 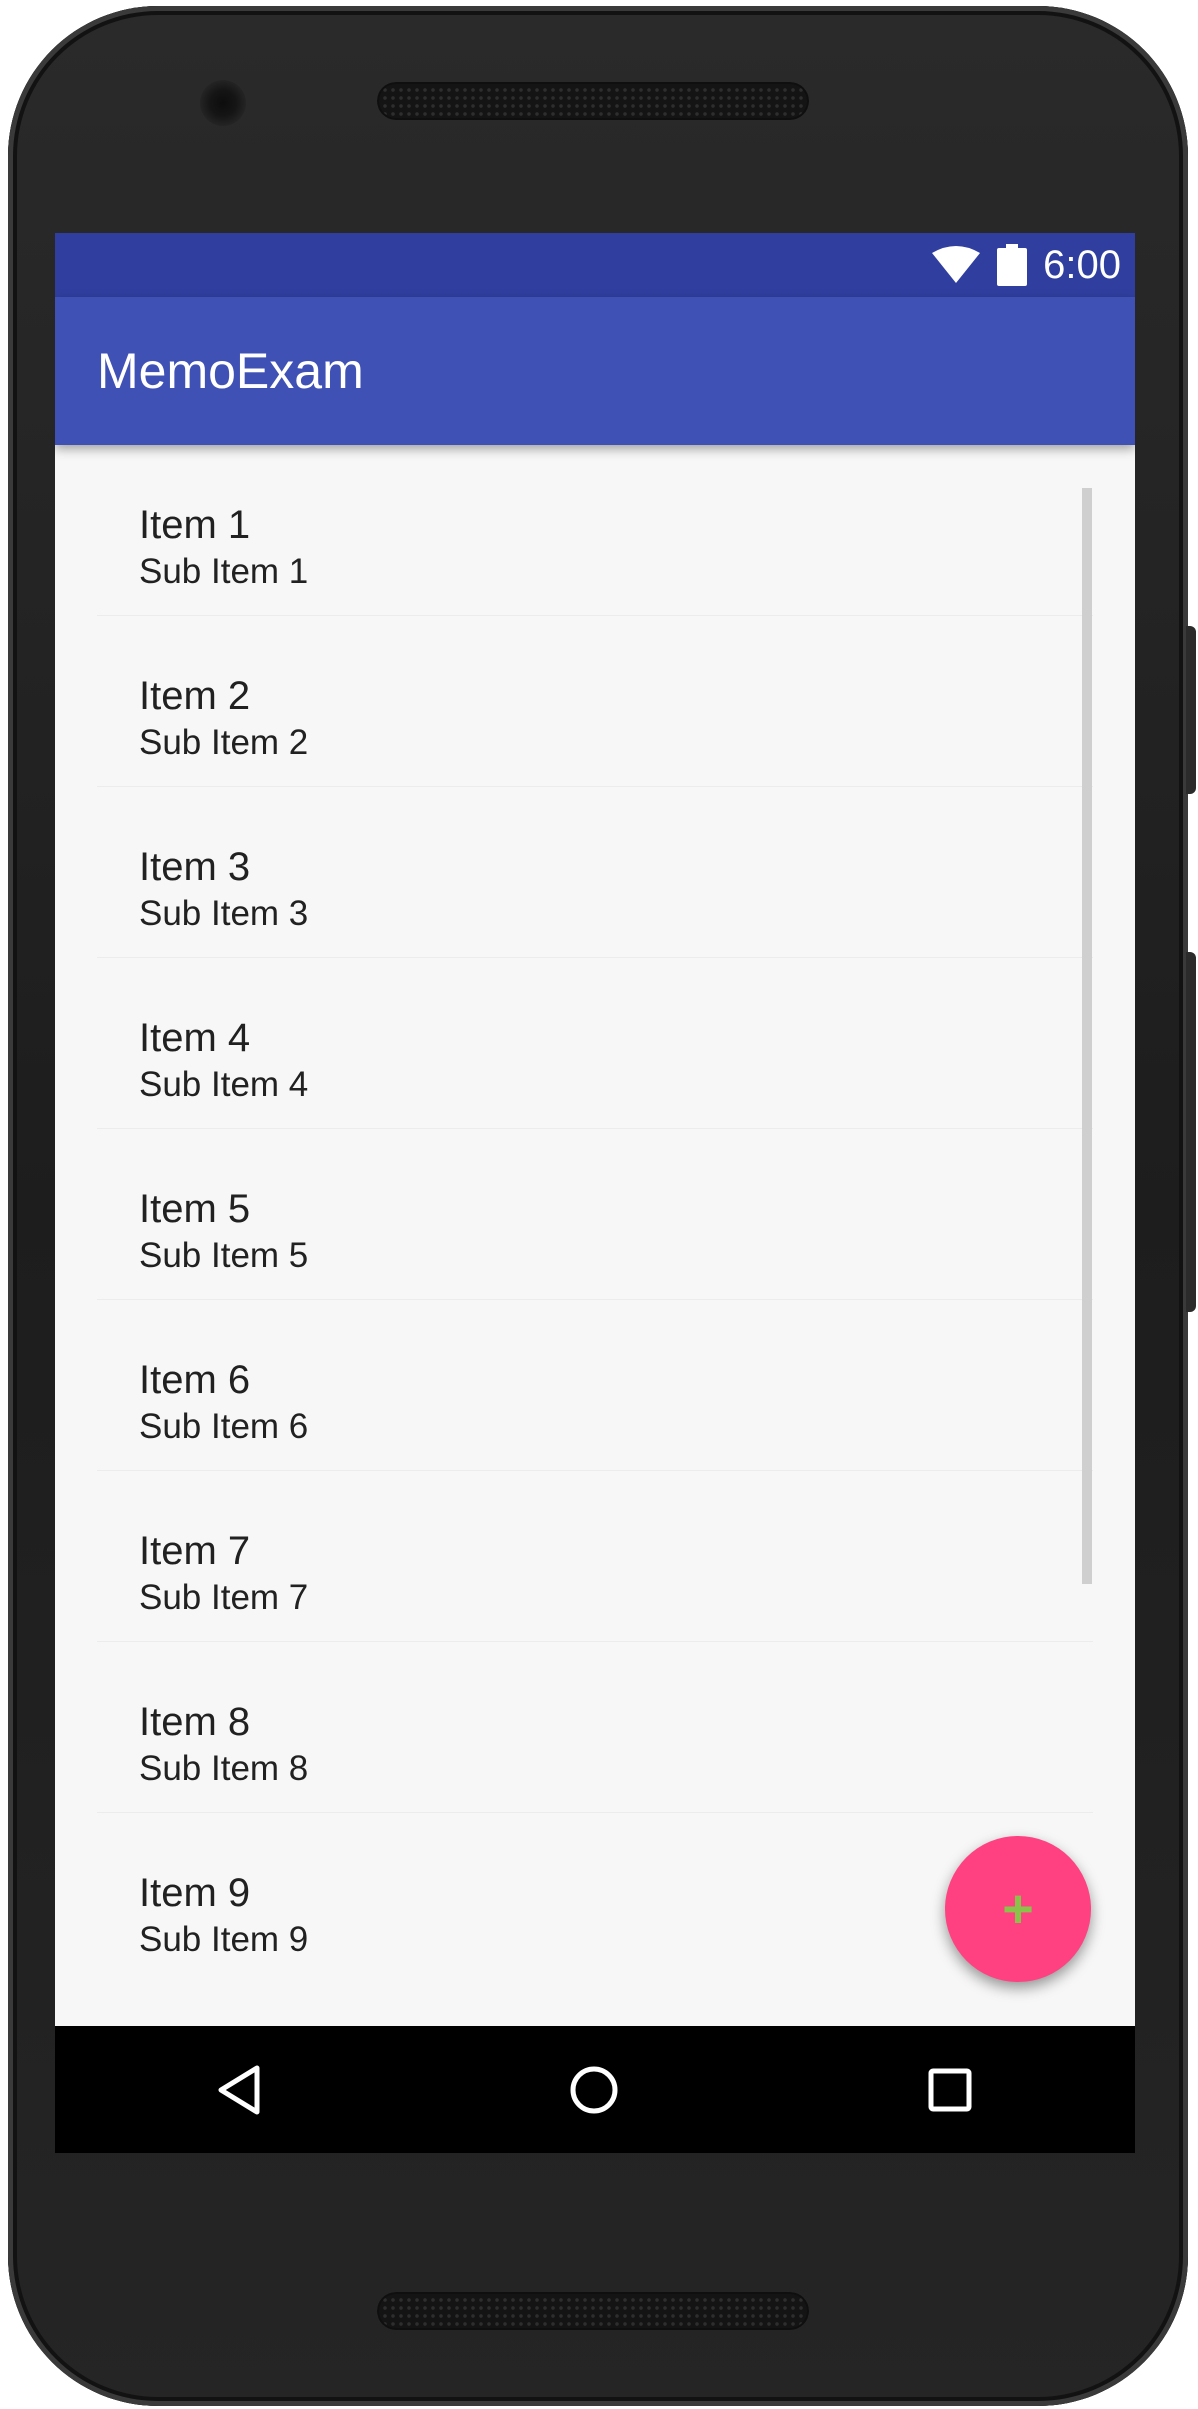 What do you see at coordinates (595, 1385) in the screenshot?
I see `list-item: Item 6 Sub Item 6` at bounding box center [595, 1385].